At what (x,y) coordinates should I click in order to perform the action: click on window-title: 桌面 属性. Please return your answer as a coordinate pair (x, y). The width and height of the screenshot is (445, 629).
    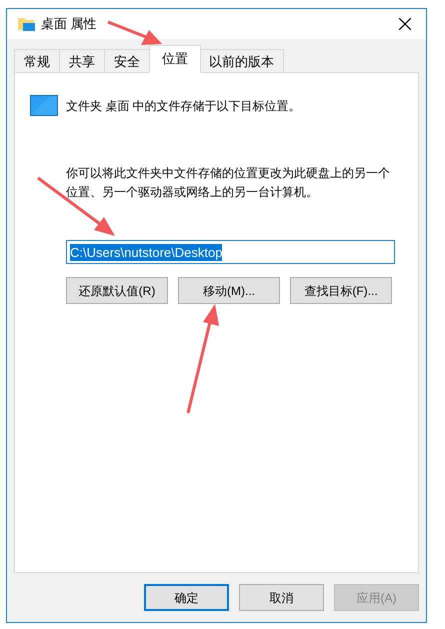
    Looking at the image, I should click on (69, 24).